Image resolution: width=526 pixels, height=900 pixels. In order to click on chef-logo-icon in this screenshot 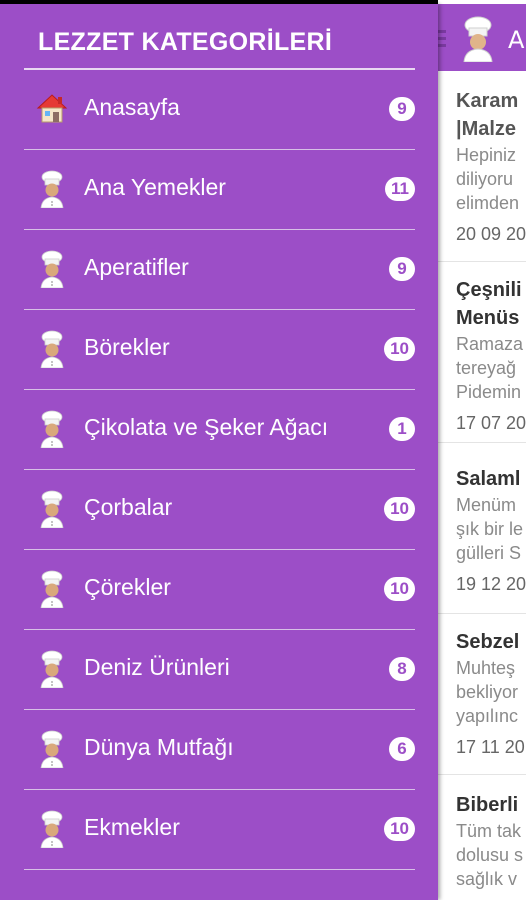, I will do `click(478, 39)`.